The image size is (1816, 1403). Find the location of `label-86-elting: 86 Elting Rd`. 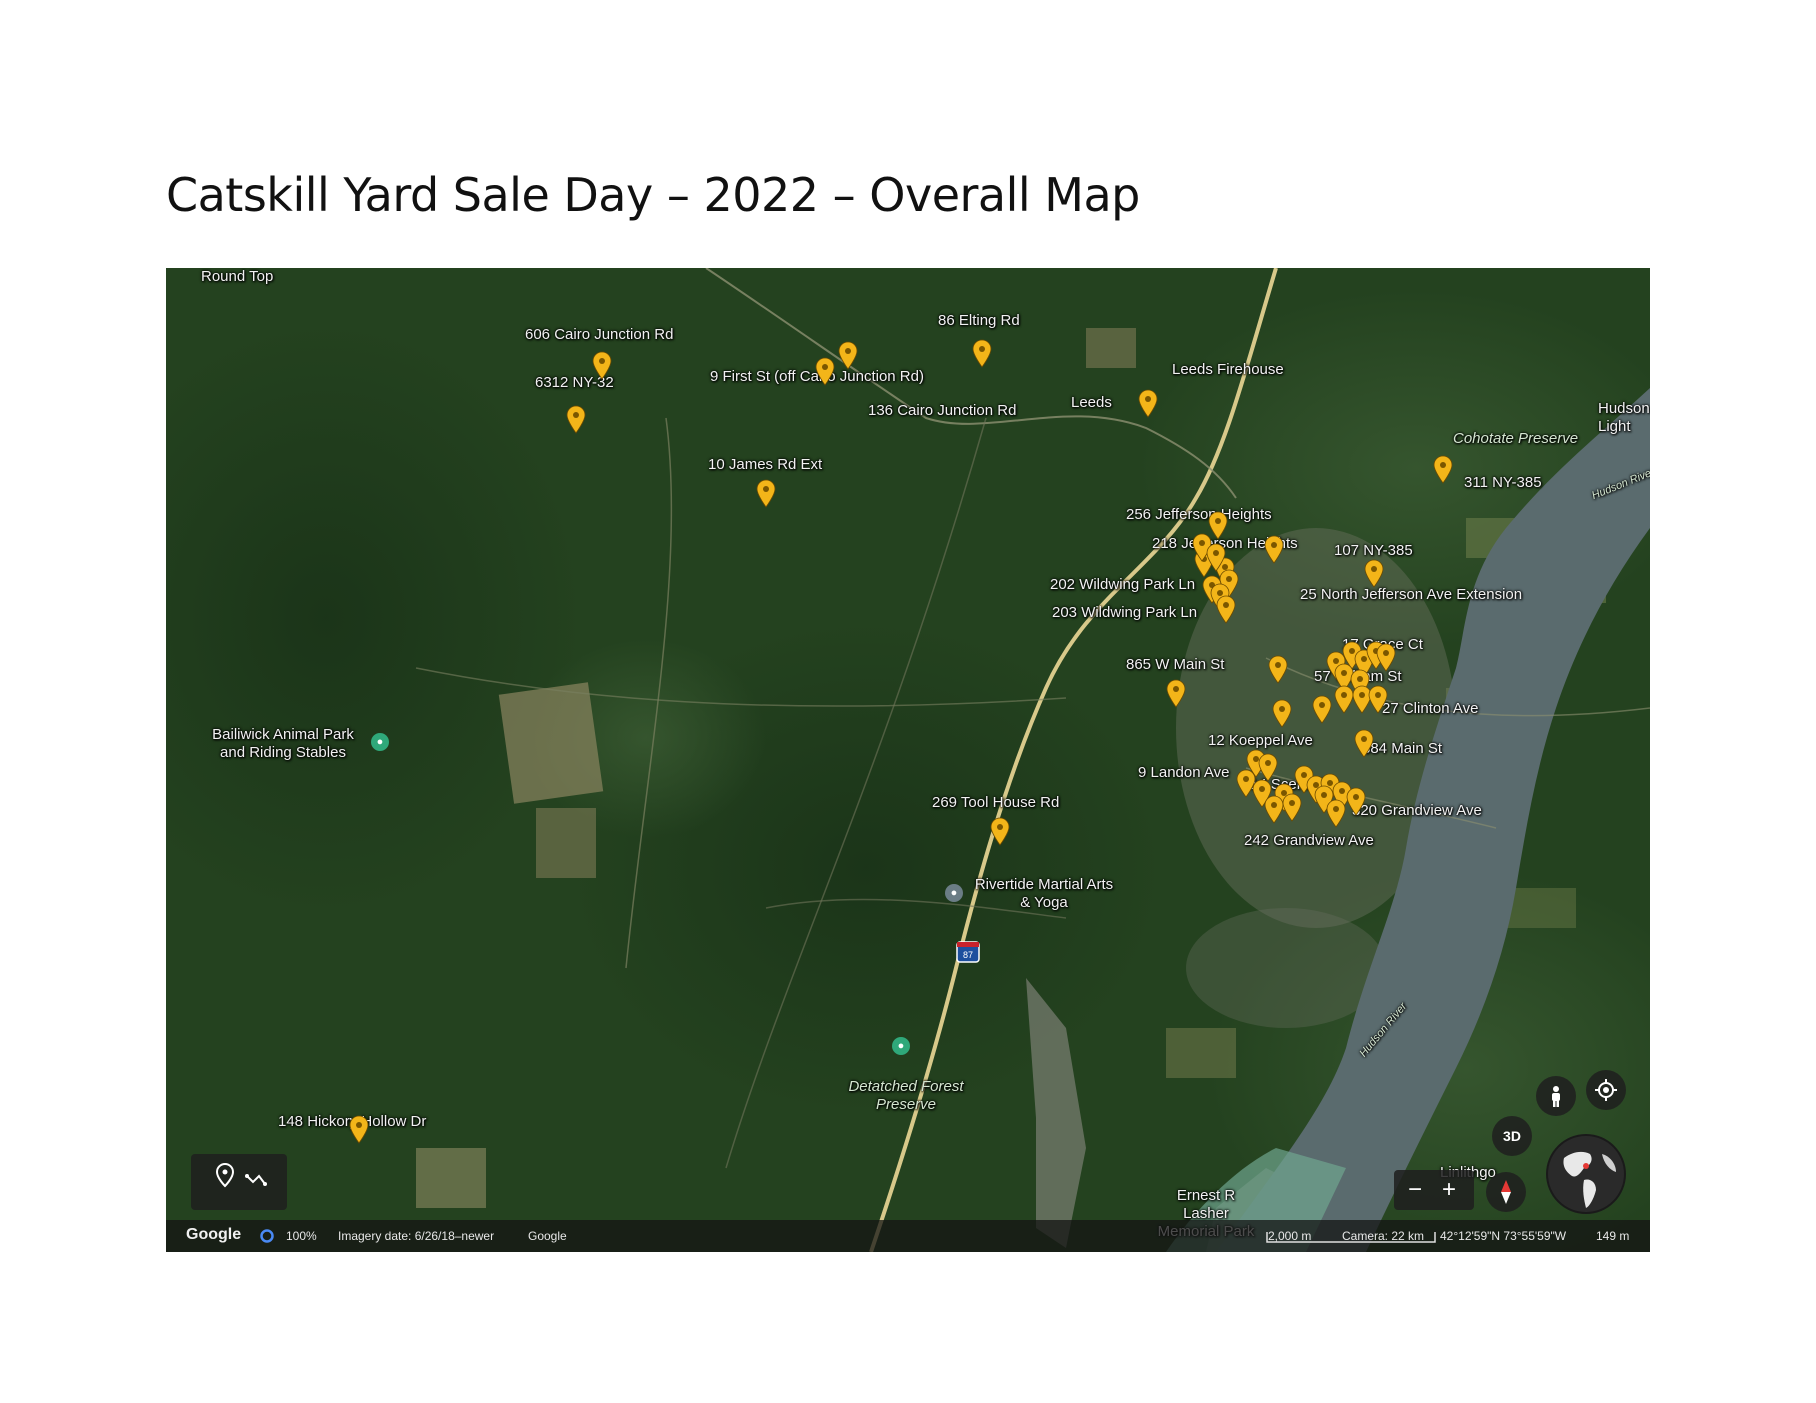

label-86-elting: 86 Elting Rd is located at coordinates (979, 320).